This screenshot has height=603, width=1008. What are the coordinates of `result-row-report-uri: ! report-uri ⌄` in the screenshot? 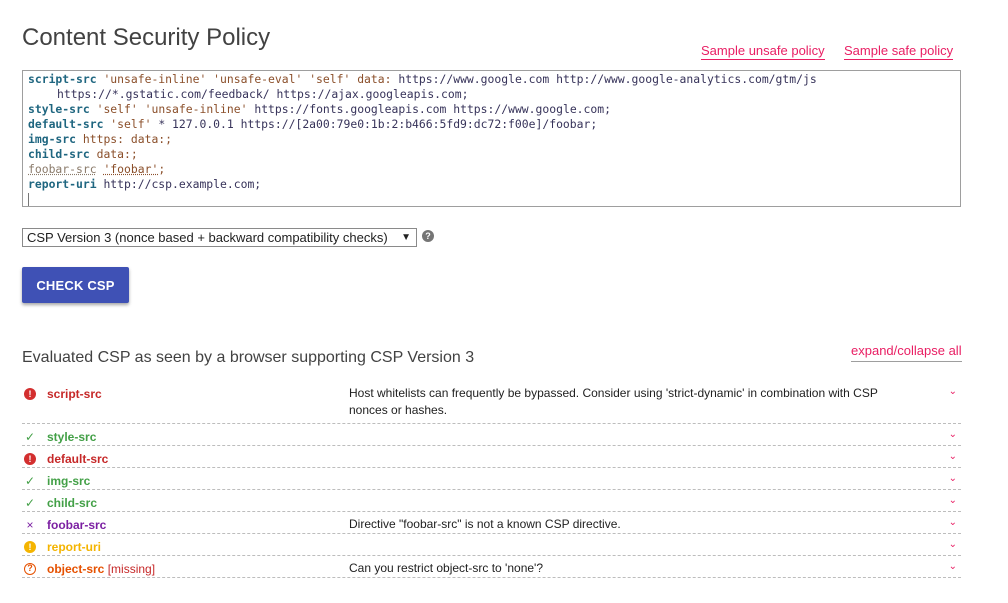 It's located at (491, 545).